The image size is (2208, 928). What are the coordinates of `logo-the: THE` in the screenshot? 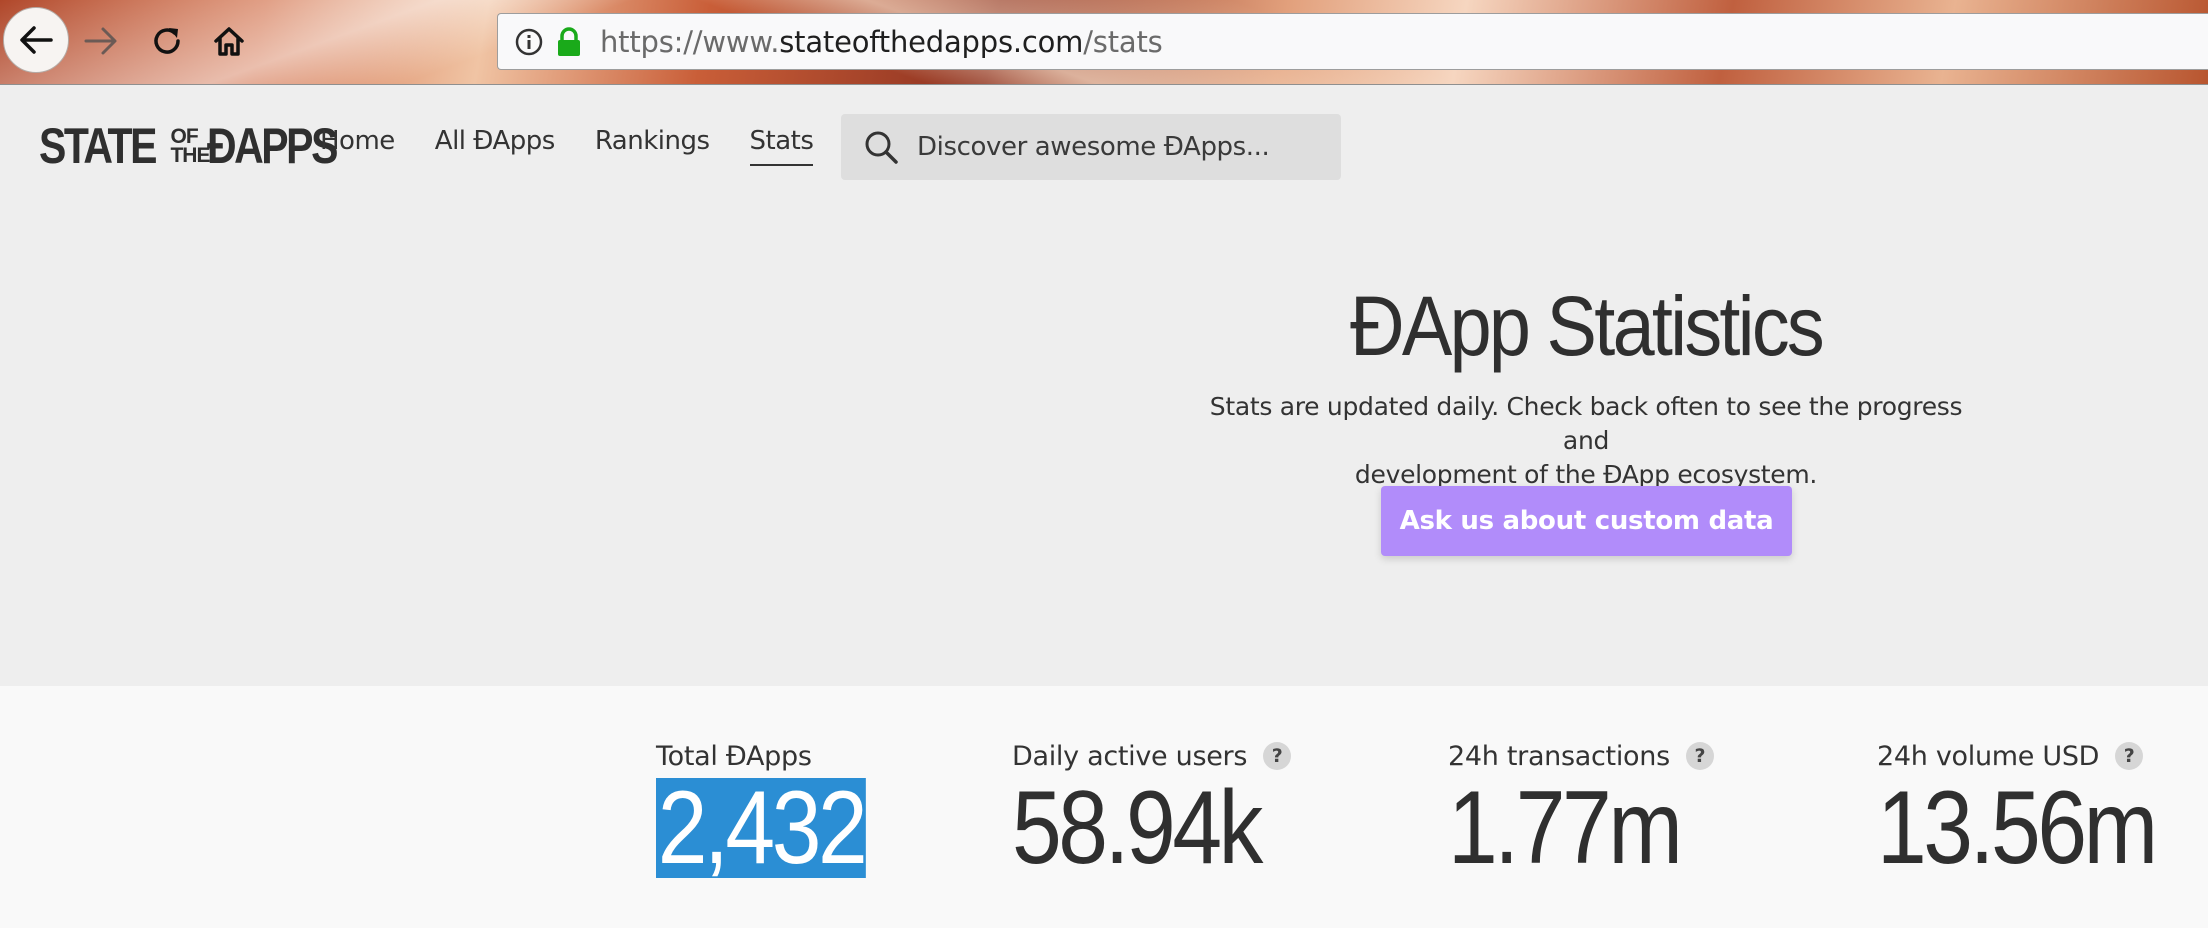 It's located at (190, 155).